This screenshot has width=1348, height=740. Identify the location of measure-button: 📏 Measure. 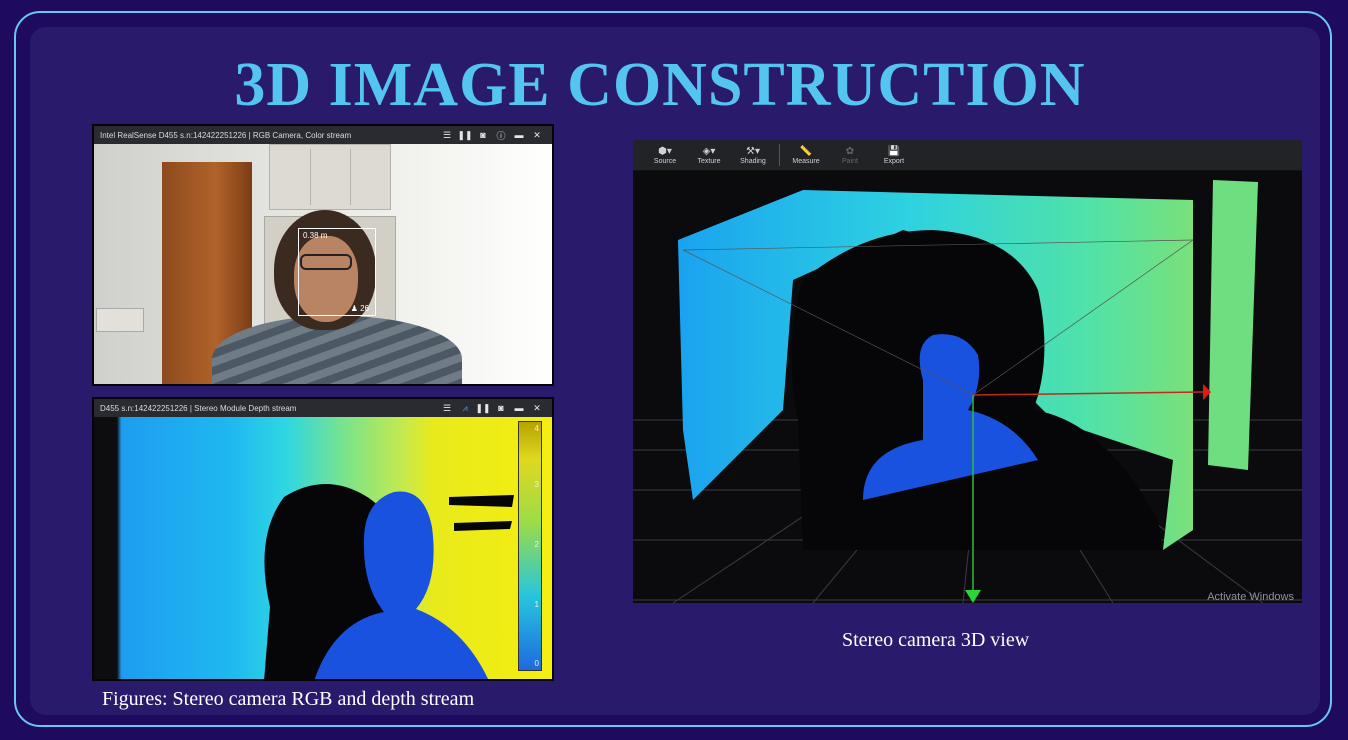
(806, 155).